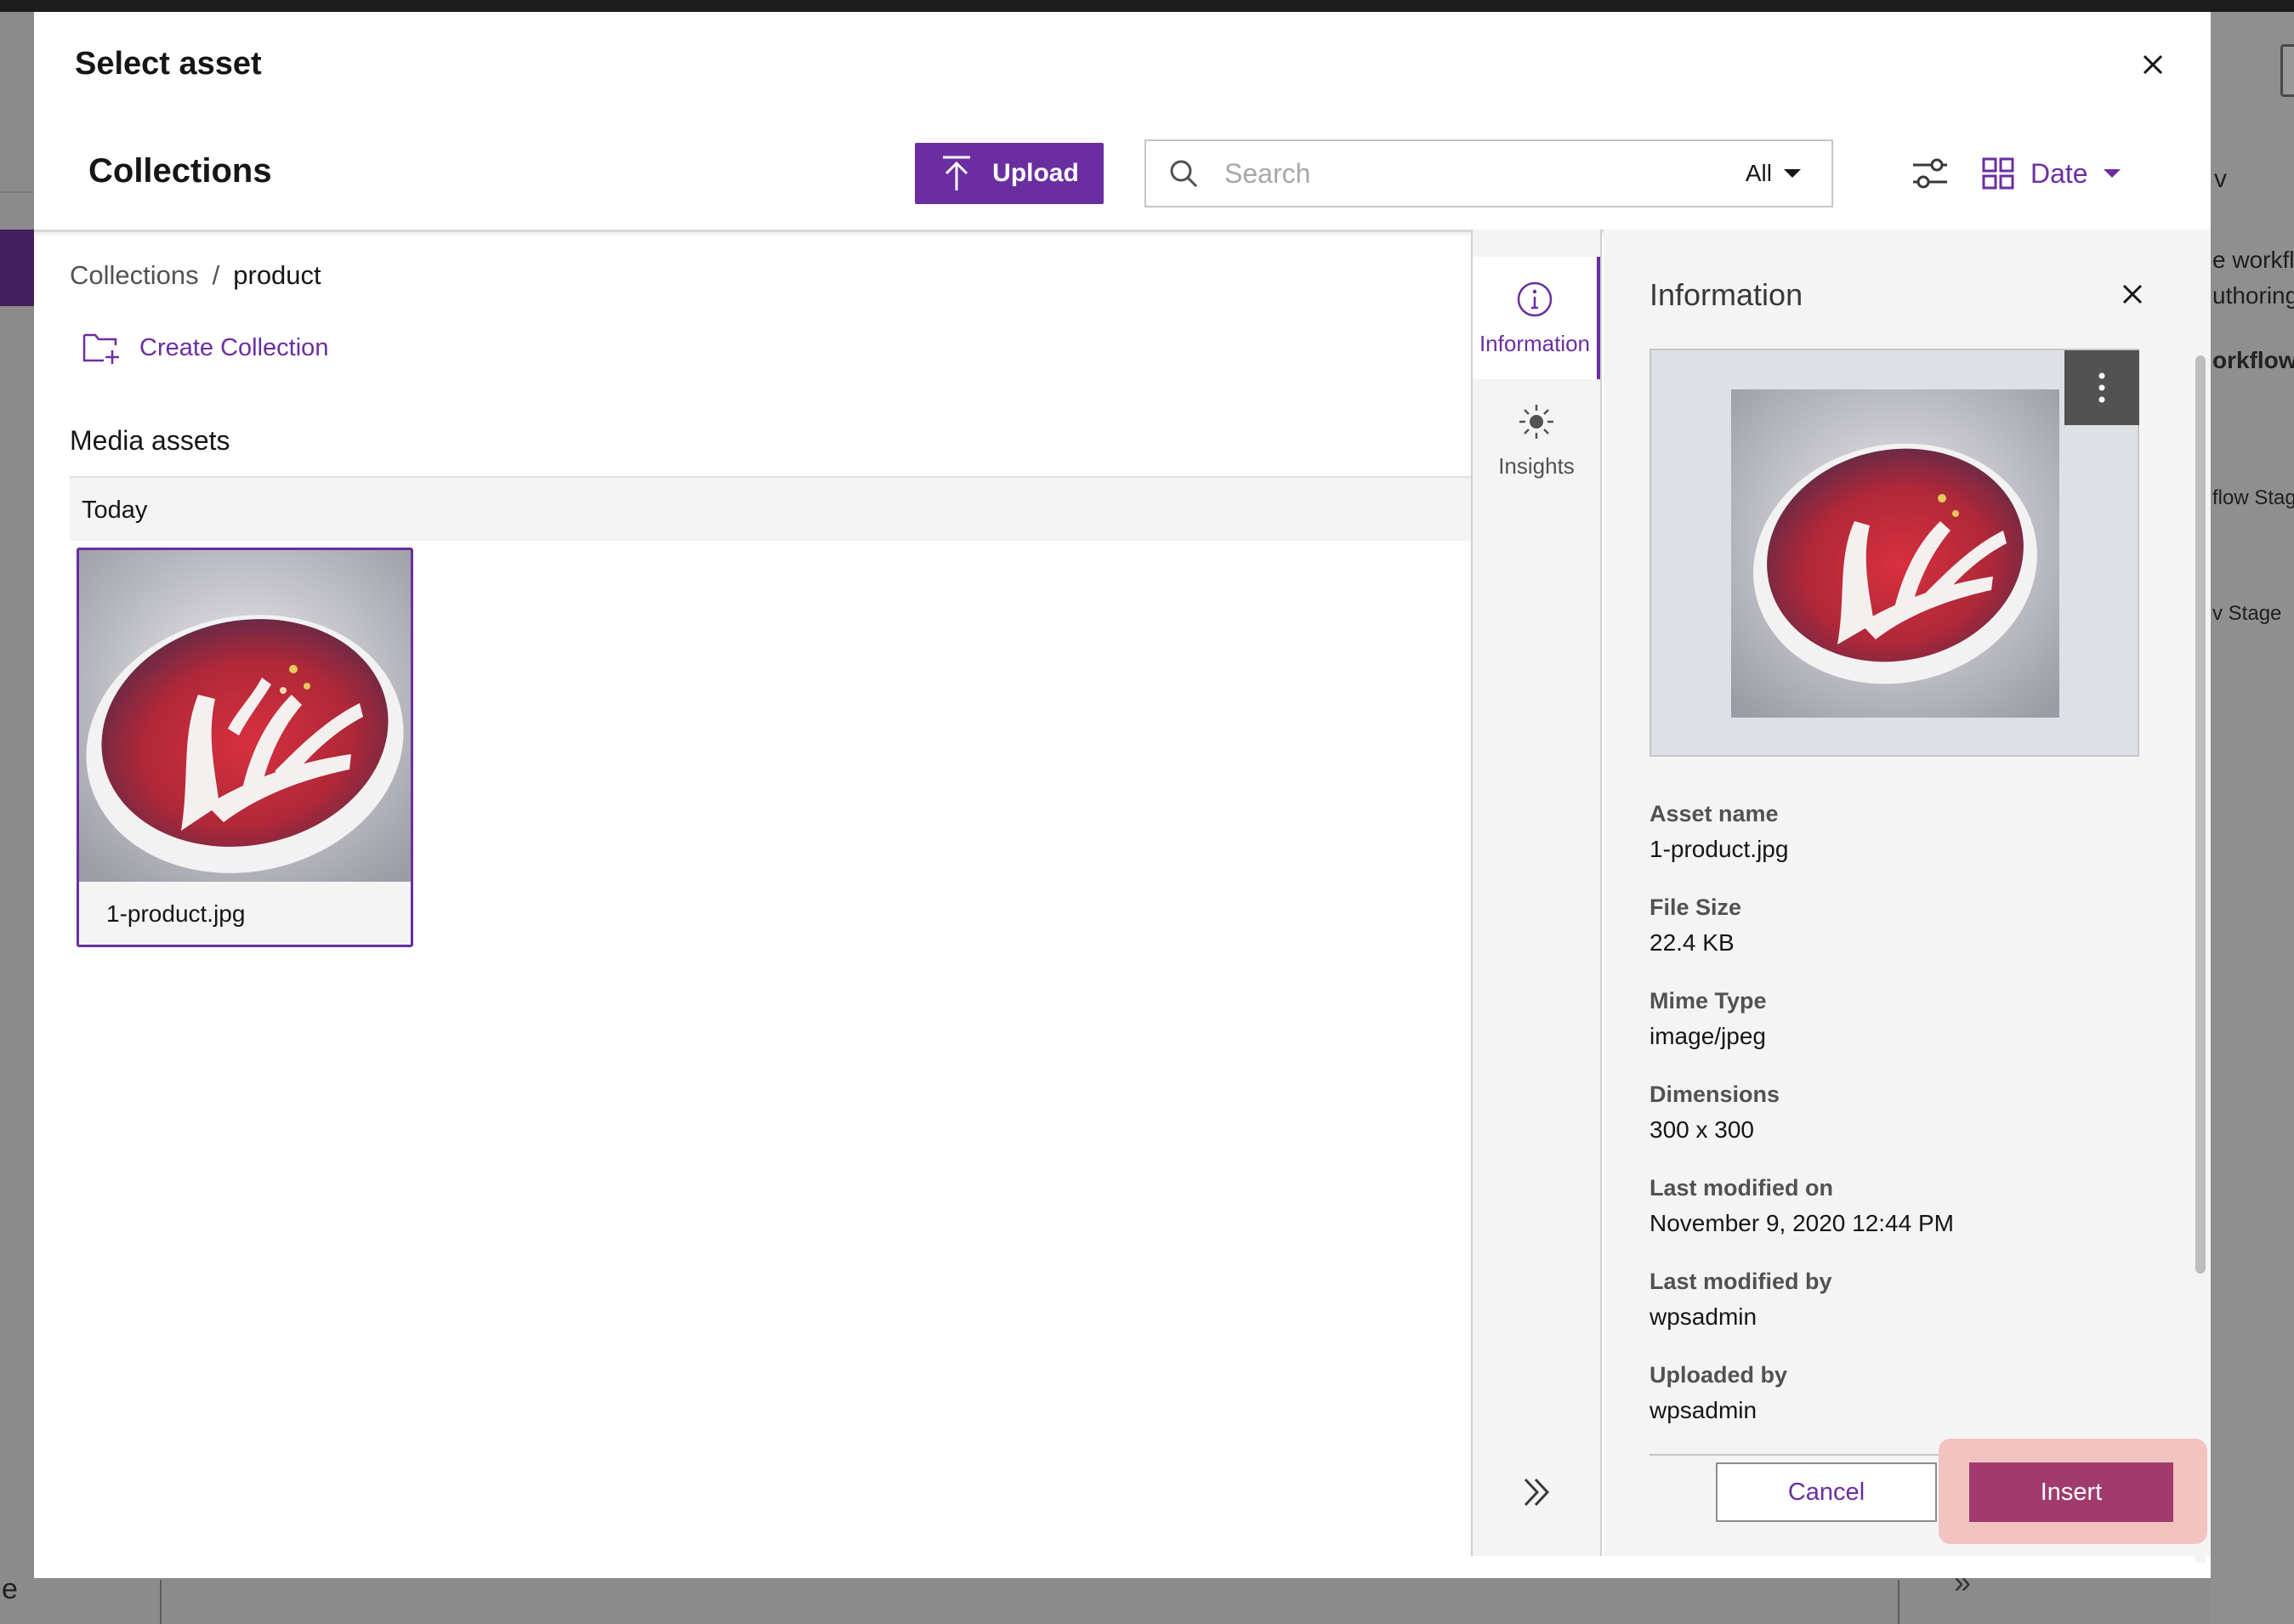  What do you see at coordinates (1773, 173) in the screenshot?
I see `search-scope-dropdown: All` at bounding box center [1773, 173].